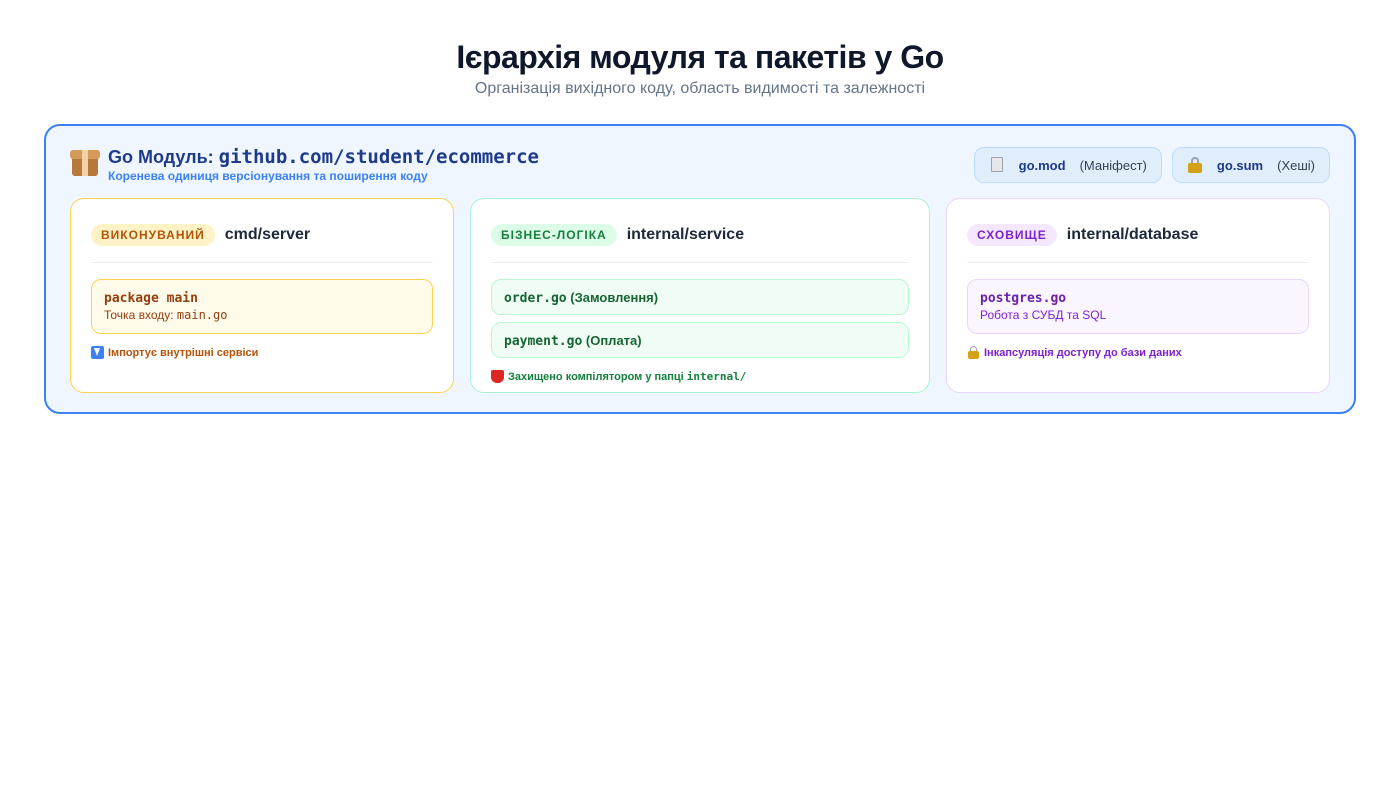  I want to click on file-entry: order.go (Замовлення), so click(700, 298).